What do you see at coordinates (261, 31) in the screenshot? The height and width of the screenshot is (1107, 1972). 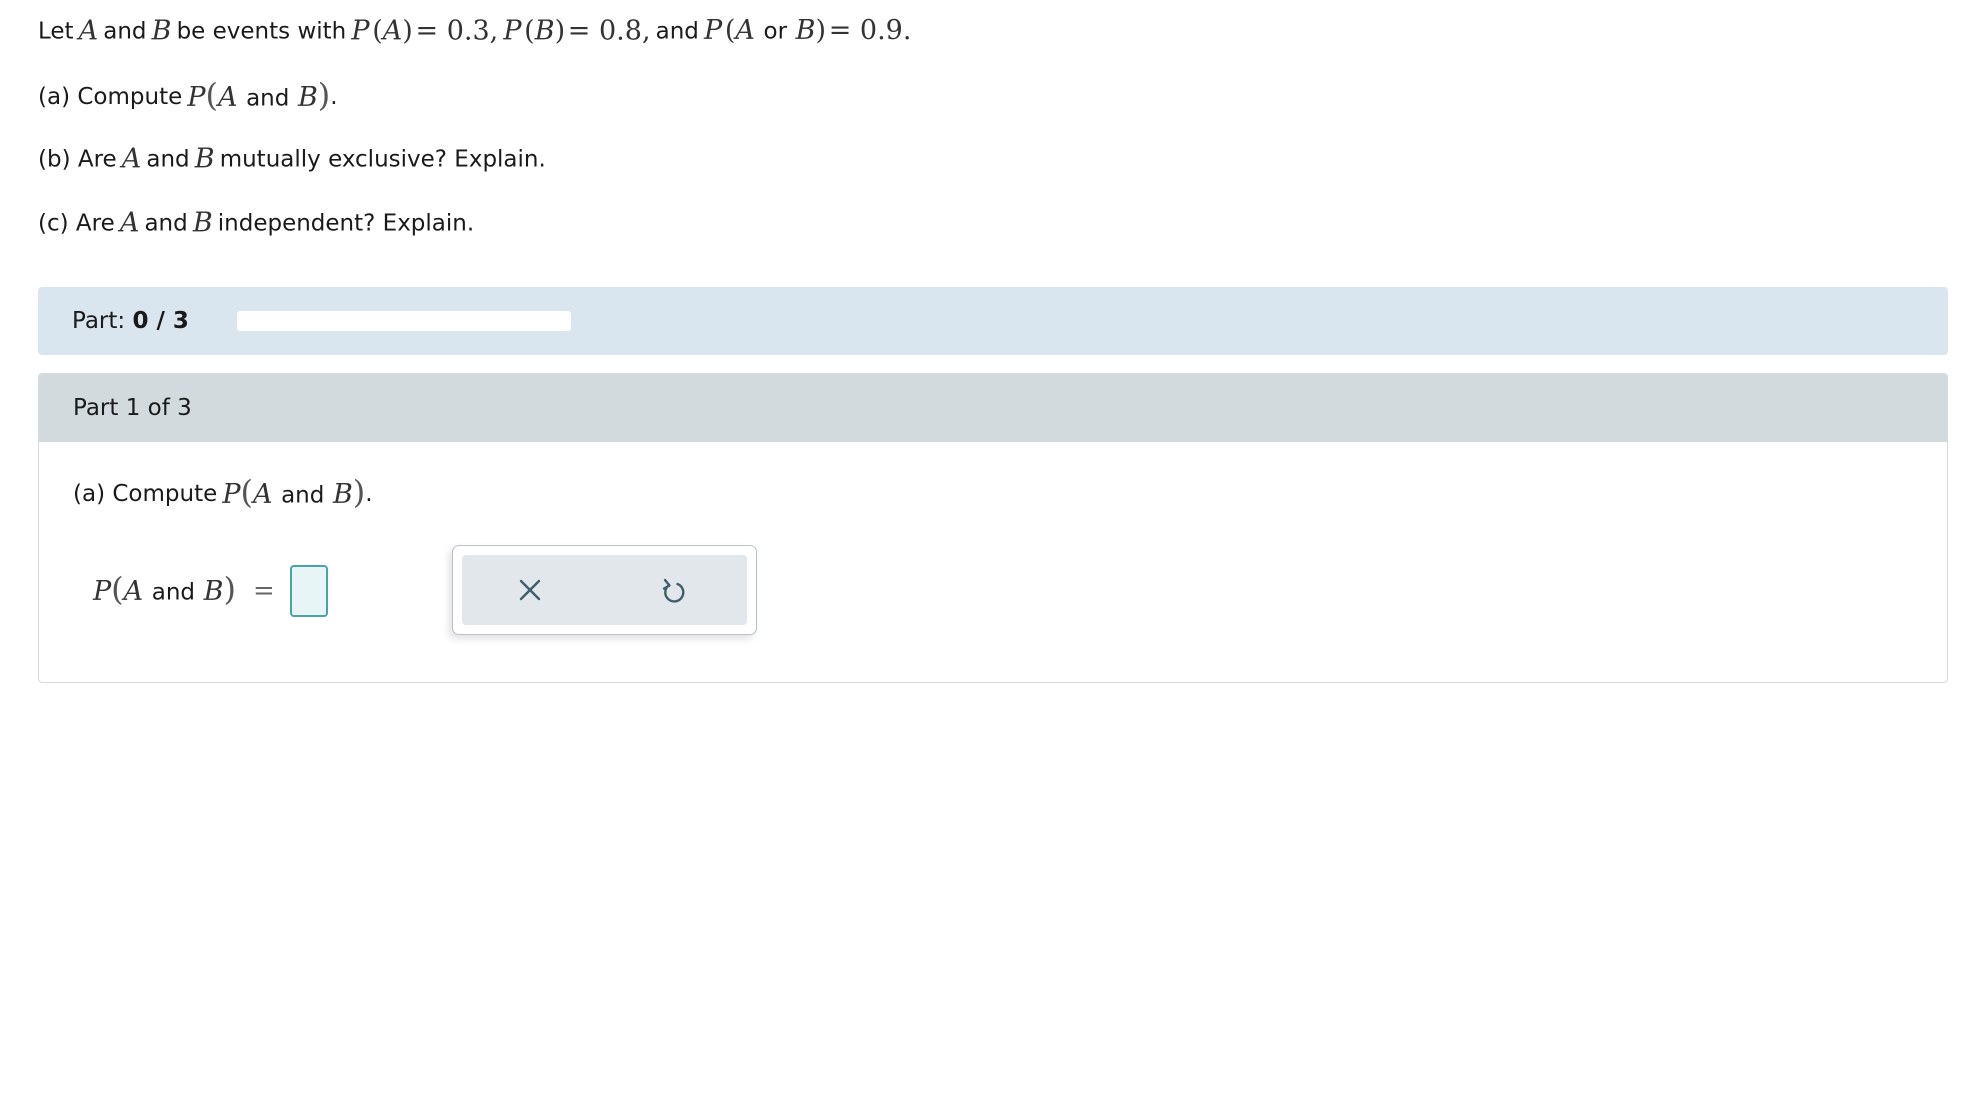 I see `intro-be-events-with: be events with` at bounding box center [261, 31].